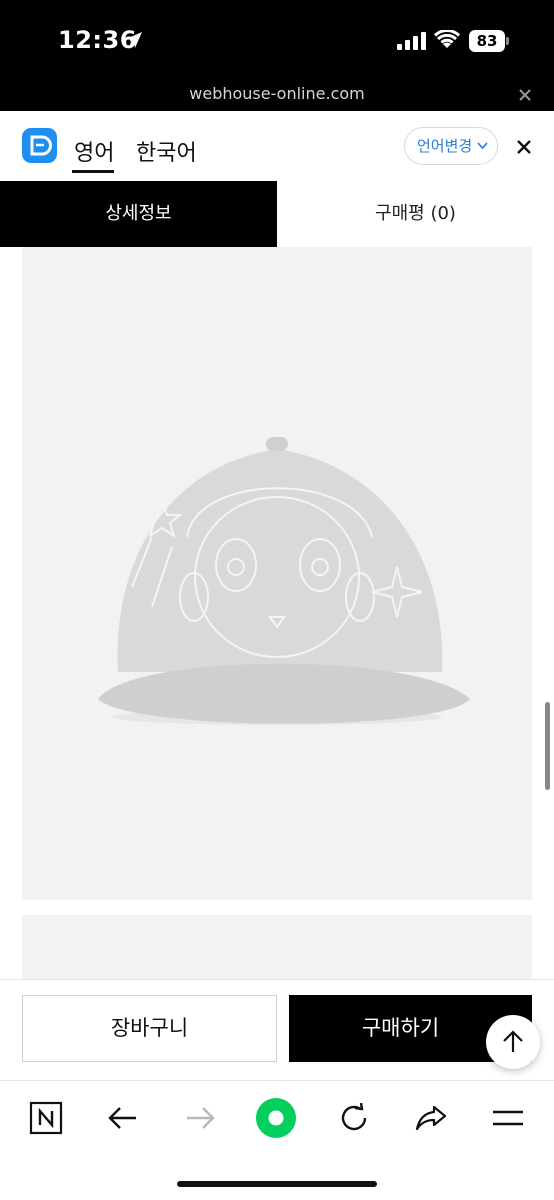 The width and height of the screenshot is (554, 1200). What do you see at coordinates (277, 93) in the screenshot?
I see `url-bar: webhouse-online.com` at bounding box center [277, 93].